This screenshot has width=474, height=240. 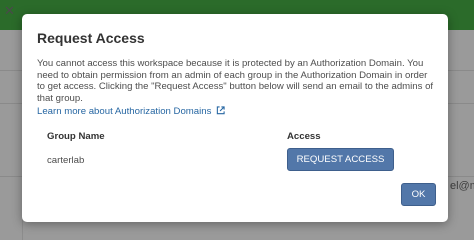 What do you see at coordinates (76, 136) in the screenshot?
I see `group-name-header: Group Name` at bounding box center [76, 136].